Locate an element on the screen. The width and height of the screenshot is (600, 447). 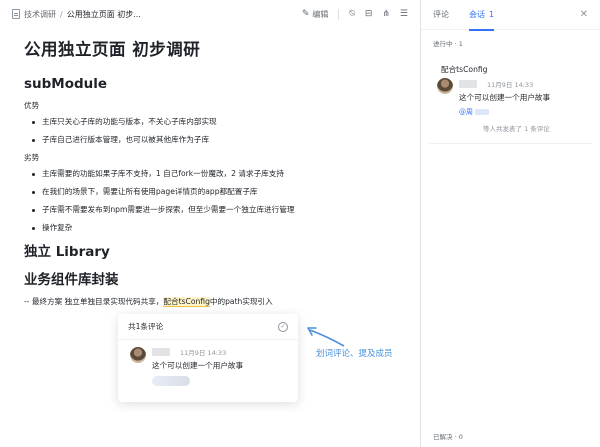
tab-comments: 评论 is located at coordinates (441, 15).